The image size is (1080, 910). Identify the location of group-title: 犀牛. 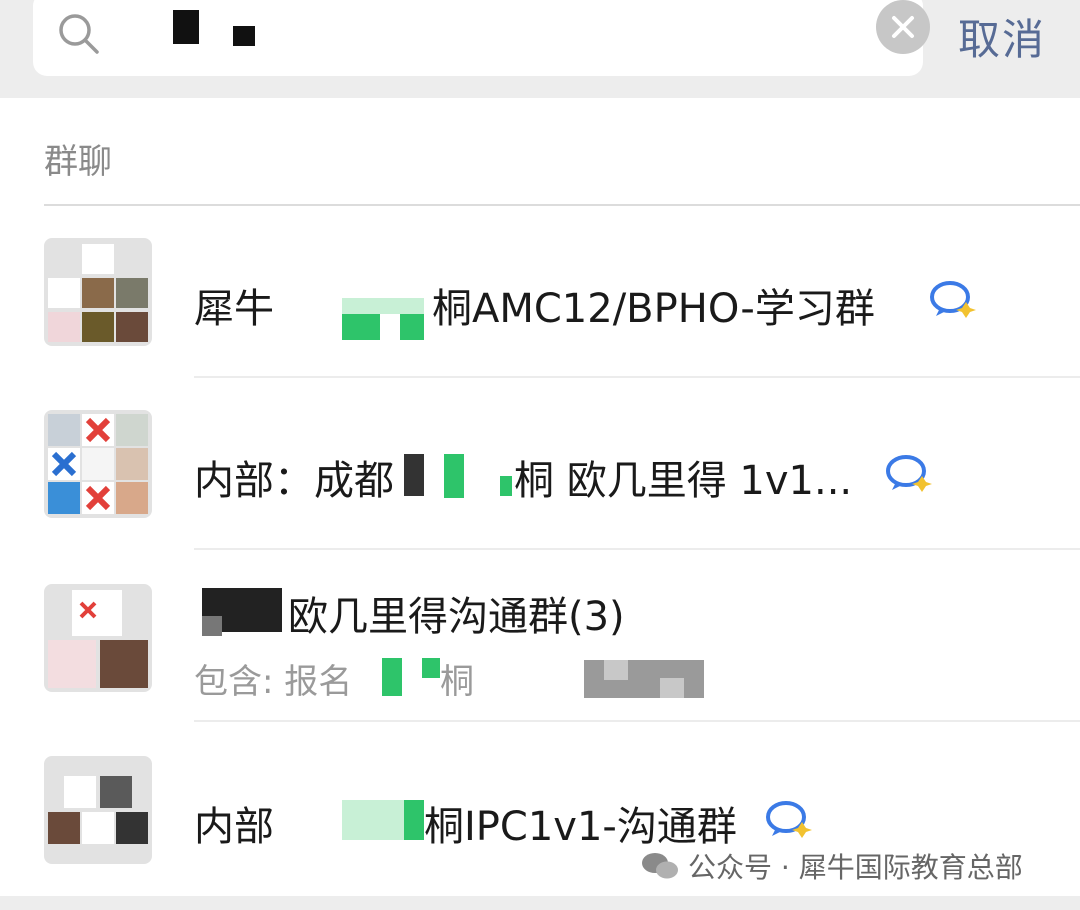
(234, 309).